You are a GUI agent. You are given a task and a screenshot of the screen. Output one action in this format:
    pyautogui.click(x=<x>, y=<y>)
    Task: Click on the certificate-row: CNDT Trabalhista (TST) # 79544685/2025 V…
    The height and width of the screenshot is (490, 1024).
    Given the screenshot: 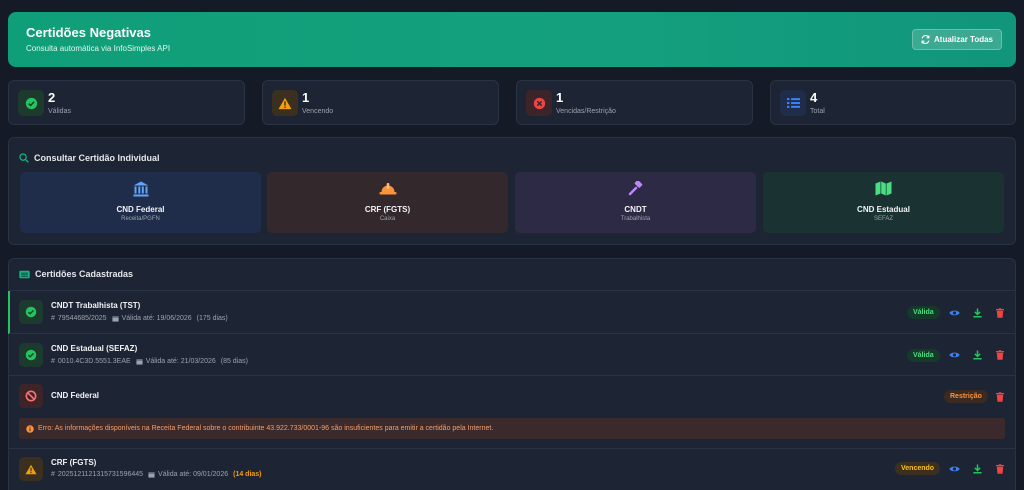 What is the action you would take?
    pyautogui.click(x=511, y=312)
    